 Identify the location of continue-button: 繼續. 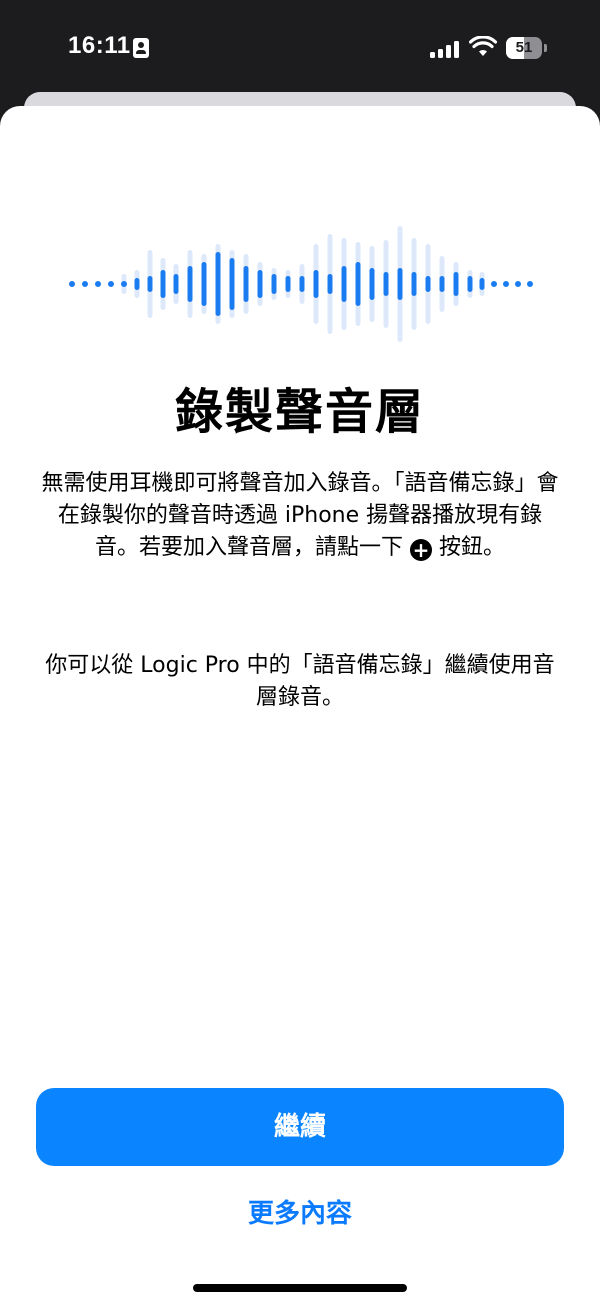
(300, 1127).